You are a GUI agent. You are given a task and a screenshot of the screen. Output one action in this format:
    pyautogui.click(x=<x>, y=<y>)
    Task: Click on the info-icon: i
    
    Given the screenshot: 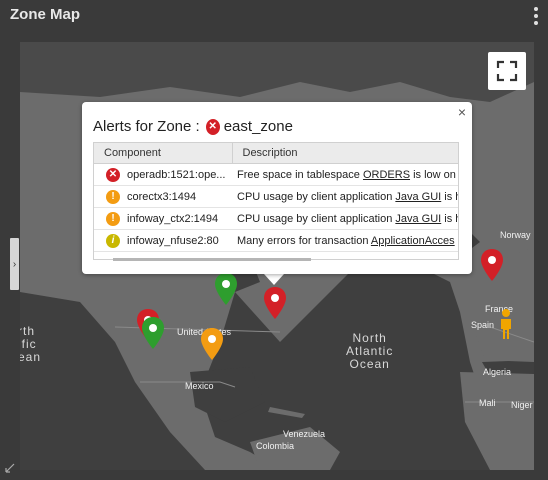 What is the action you would take?
    pyautogui.click(x=113, y=240)
    